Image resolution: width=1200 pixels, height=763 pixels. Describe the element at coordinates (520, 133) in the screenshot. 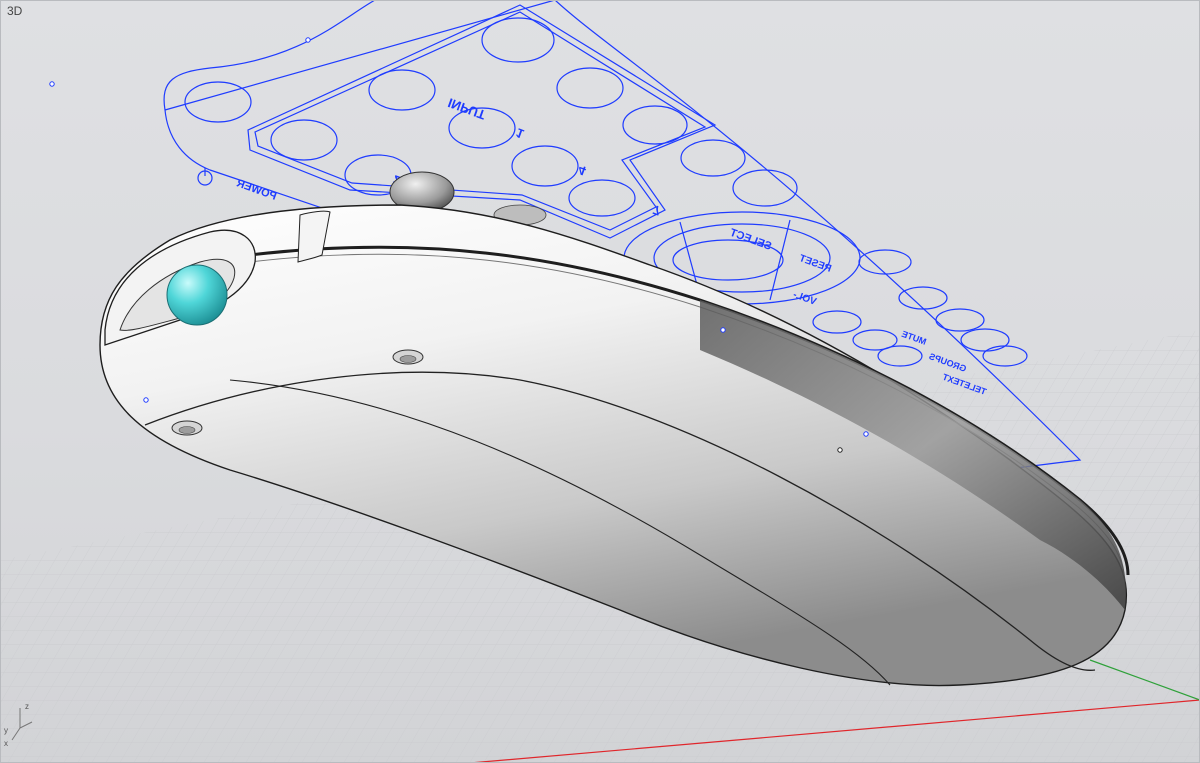

I see `label-digit-1: 1` at that location.